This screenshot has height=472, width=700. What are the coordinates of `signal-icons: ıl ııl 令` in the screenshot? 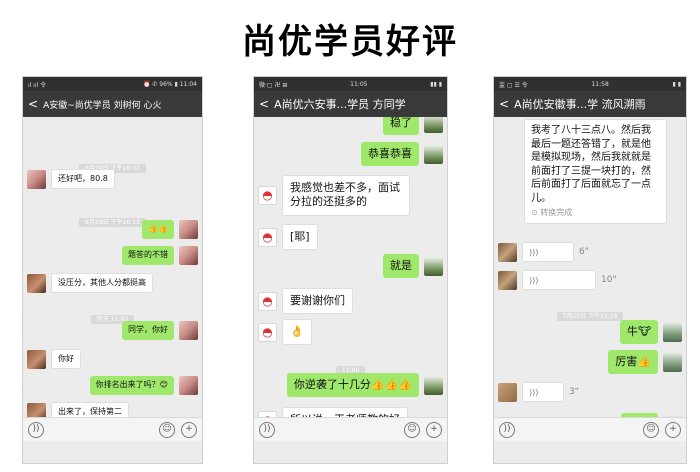 It's located at (37, 85).